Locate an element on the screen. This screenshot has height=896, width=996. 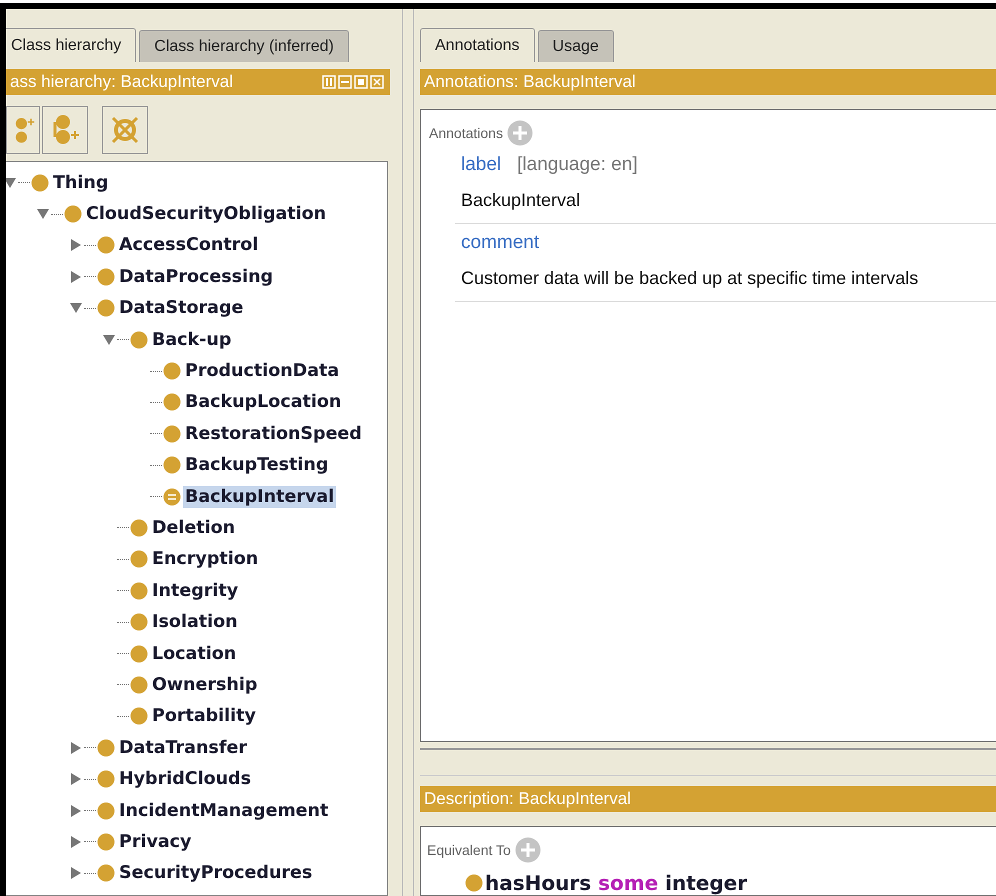
tree-item: Deletion is located at coordinates (194, 527).